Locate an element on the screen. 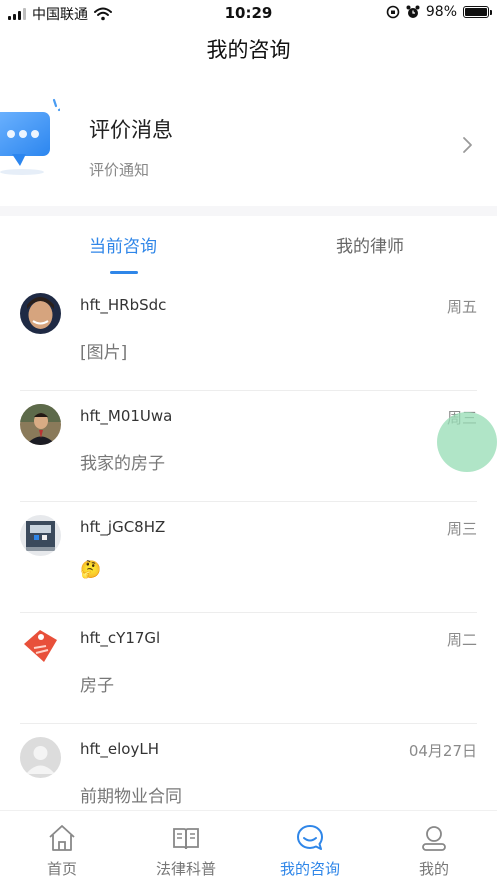 The height and width of the screenshot is (883, 497). contact-name: hft_eloyLH is located at coordinates (119, 749).